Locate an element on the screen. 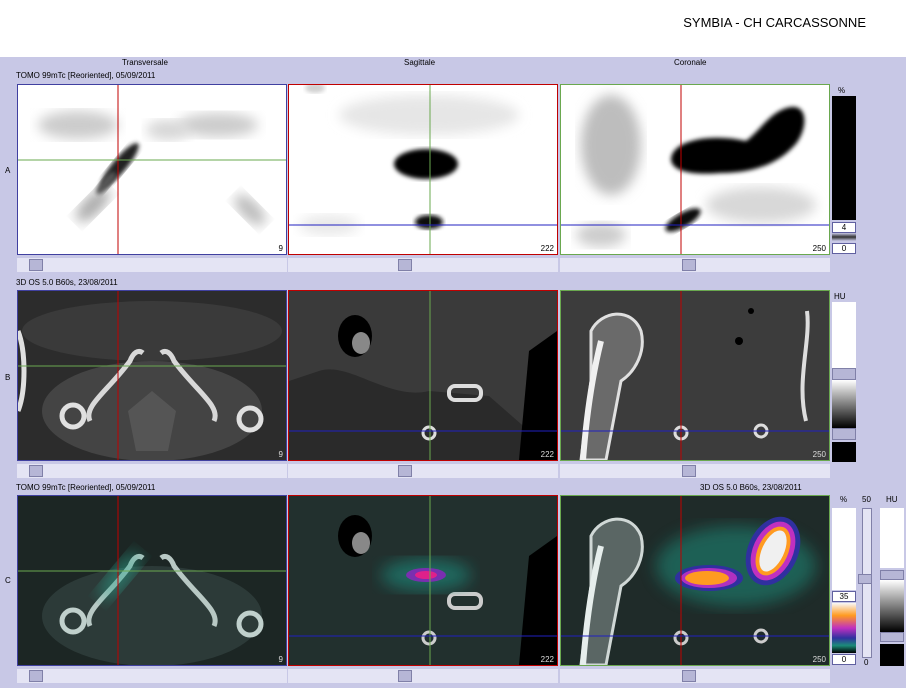 The height and width of the screenshot is (688, 906). viewport-b-transversale: 9 is located at coordinates (152, 375).